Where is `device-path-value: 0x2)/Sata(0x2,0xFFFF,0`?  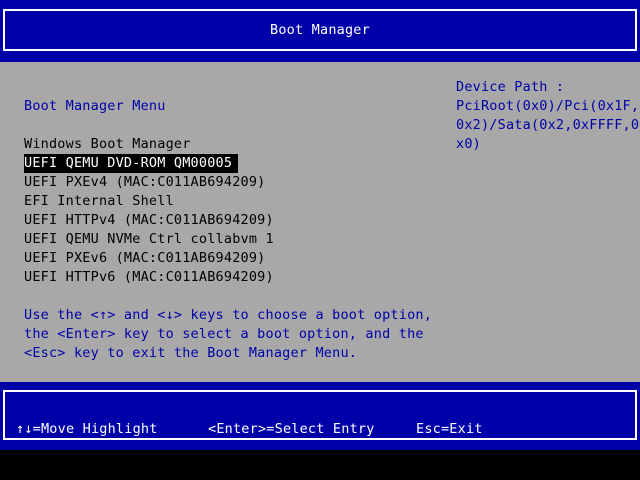 device-path-value: 0x2)/Sata(0x2,0xFFFF,0 is located at coordinates (548, 125).